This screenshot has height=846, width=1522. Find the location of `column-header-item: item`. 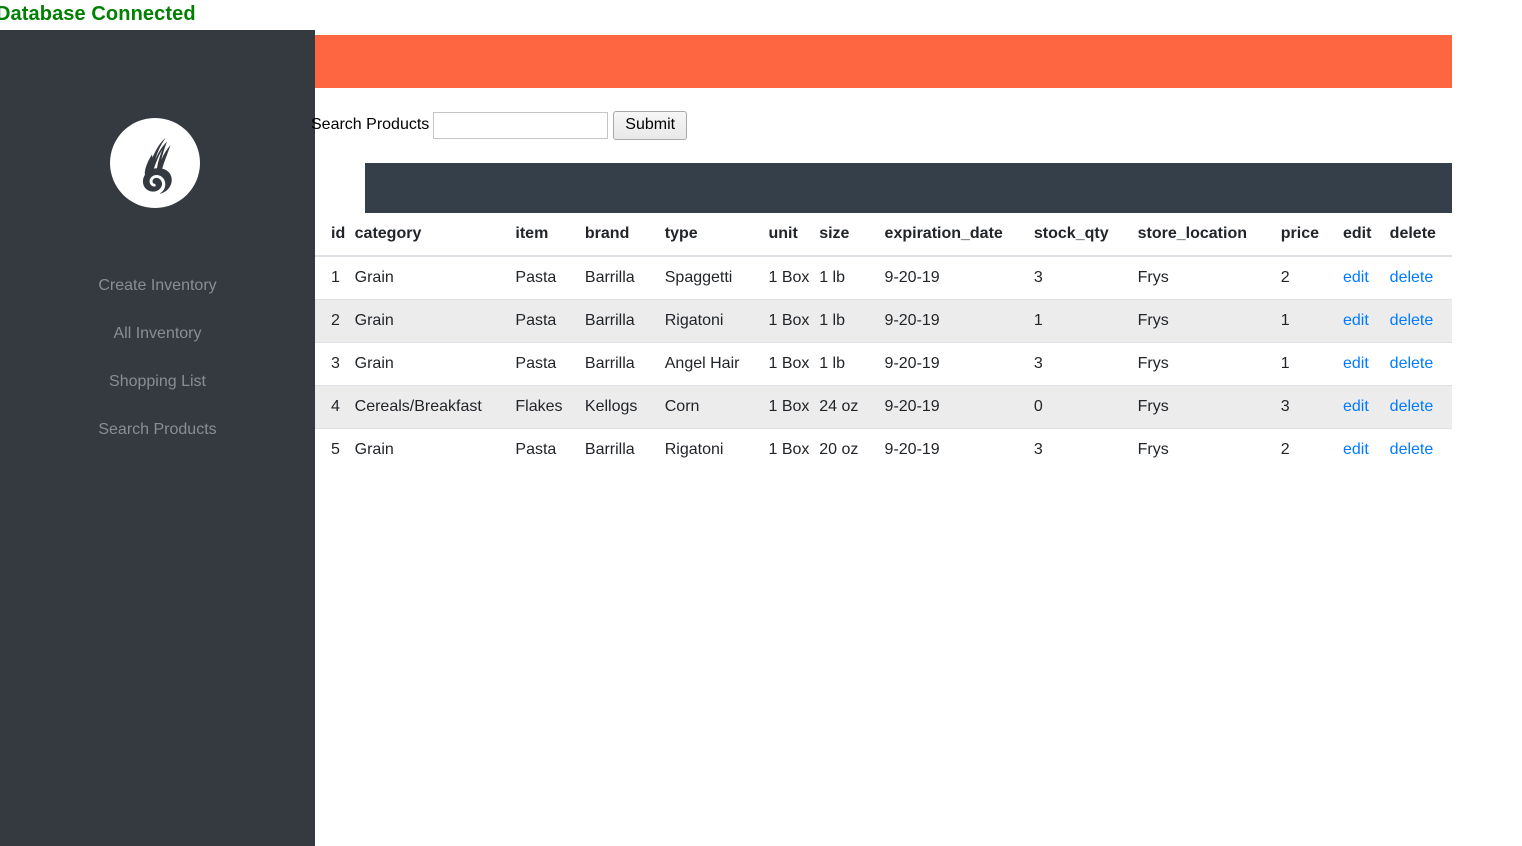

column-header-item: item is located at coordinates (550, 235).